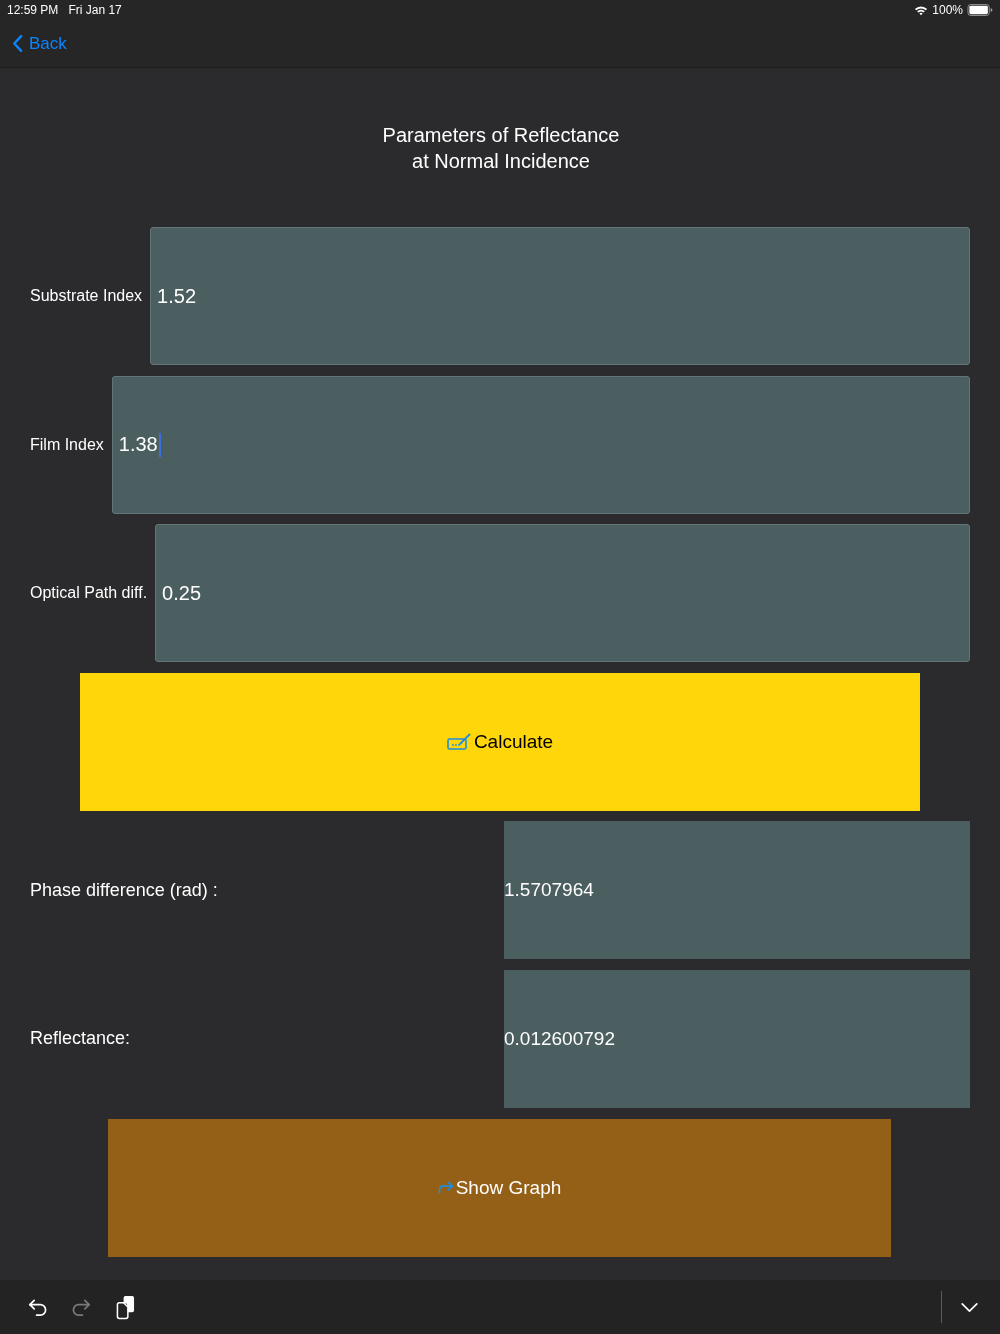 The height and width of the screenshot is (1334, 1000). Describe the element at coordinates (39, 43) in the screenshot. I see `back-button: Back` at that location.